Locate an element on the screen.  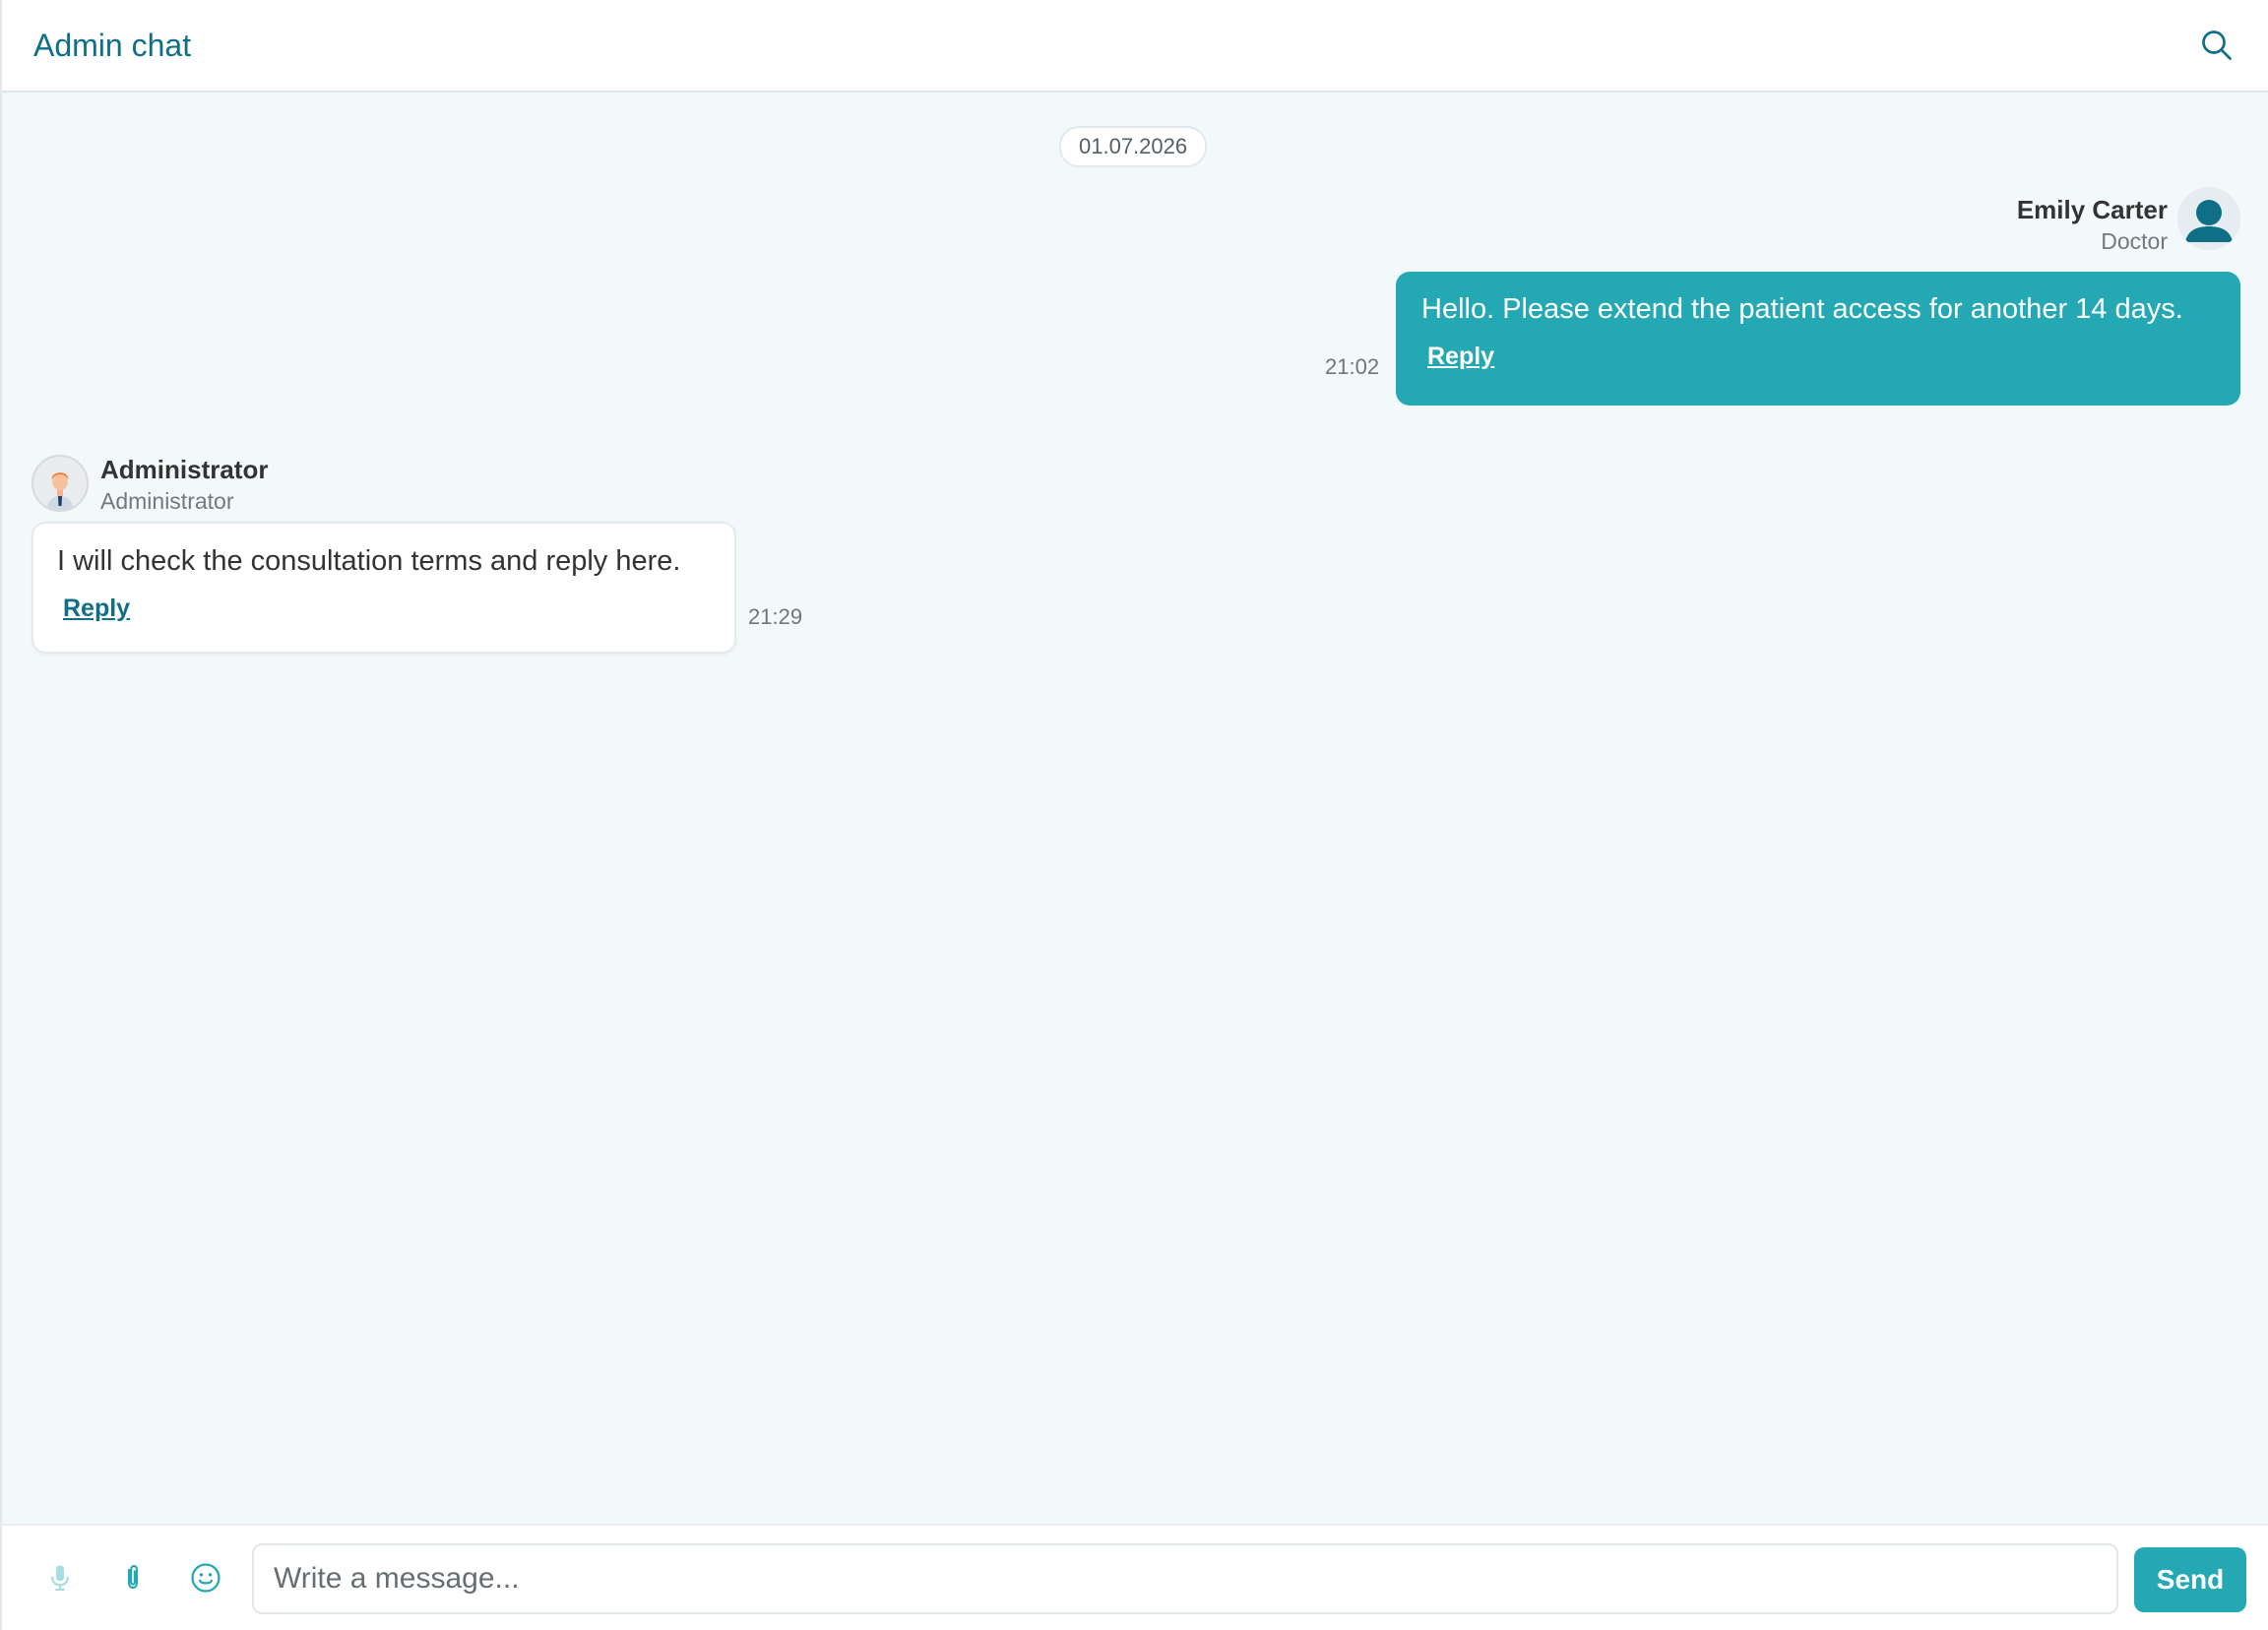
admin-avatar-icon is located at coordinates (60, 491).